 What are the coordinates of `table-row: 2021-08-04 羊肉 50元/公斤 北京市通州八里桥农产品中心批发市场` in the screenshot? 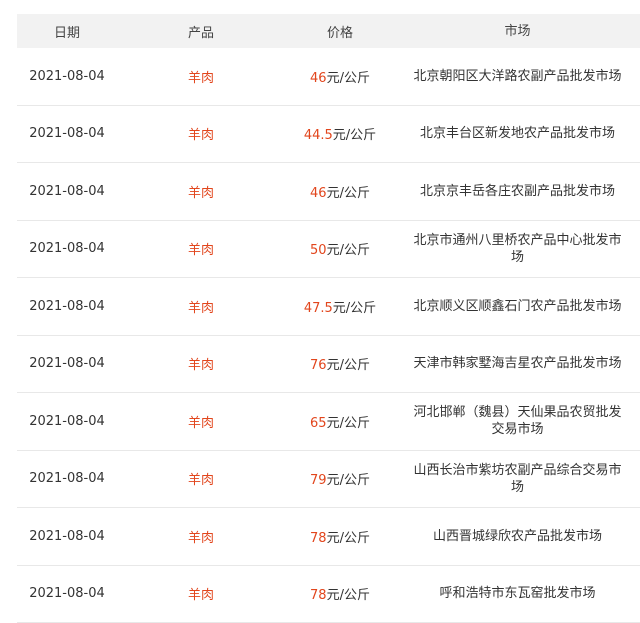 It's located at (328, 250).